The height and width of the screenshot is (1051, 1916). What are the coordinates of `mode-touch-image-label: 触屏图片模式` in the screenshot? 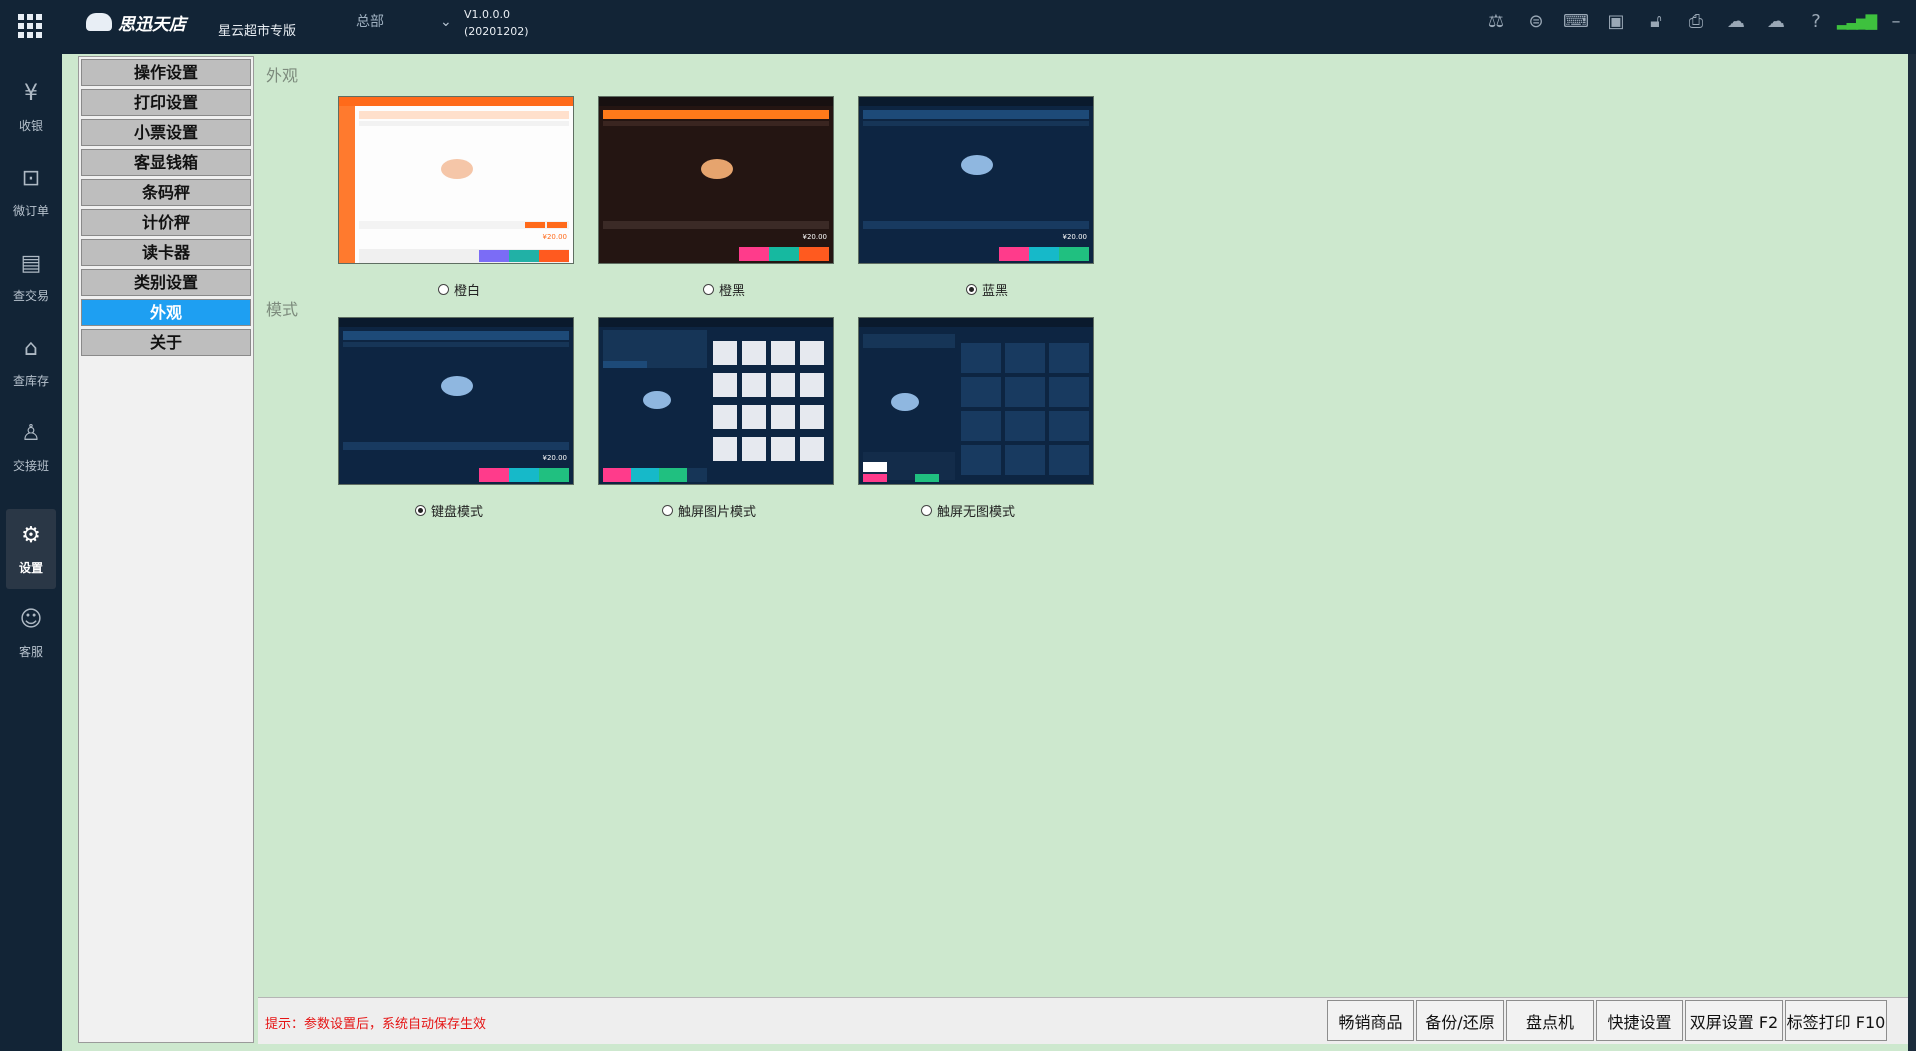 It's located at (717, 512).